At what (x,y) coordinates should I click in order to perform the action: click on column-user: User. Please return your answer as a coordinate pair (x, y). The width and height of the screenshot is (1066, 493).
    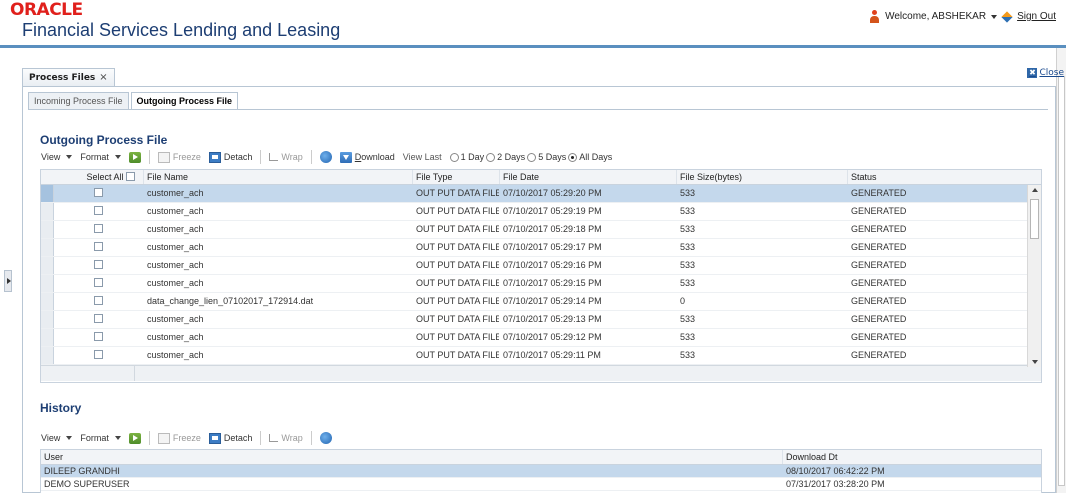
    Looking at the image, I should click on (412, 457).